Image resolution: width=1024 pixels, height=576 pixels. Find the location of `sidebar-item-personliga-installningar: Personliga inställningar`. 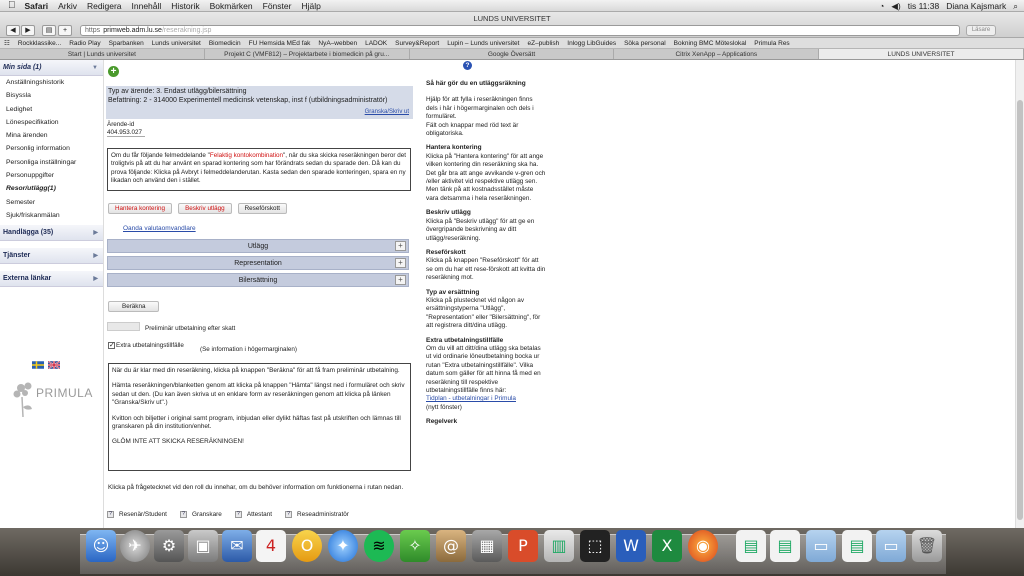

sidebar-item-personliga-installningar: Personliga inställningar is located at coordinates (51, 162).